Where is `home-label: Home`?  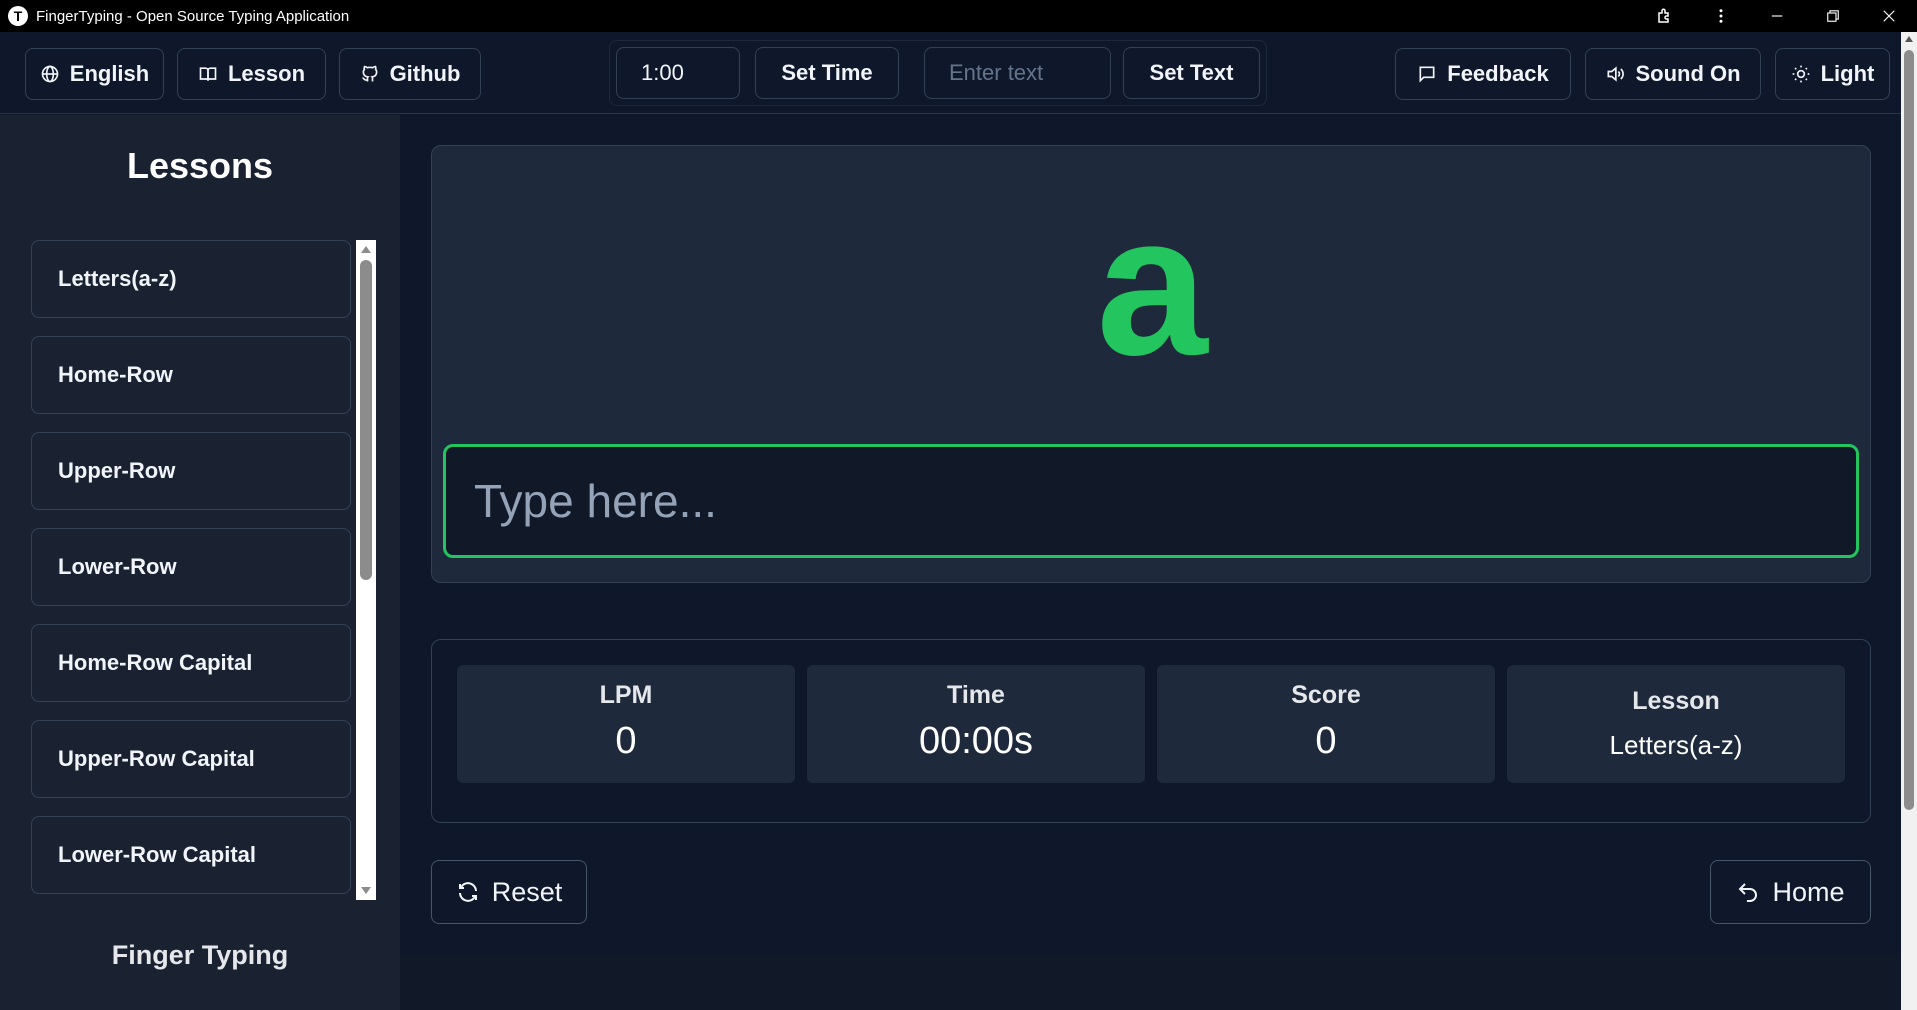
home-label: Home is located at coordinates (1808, 891).